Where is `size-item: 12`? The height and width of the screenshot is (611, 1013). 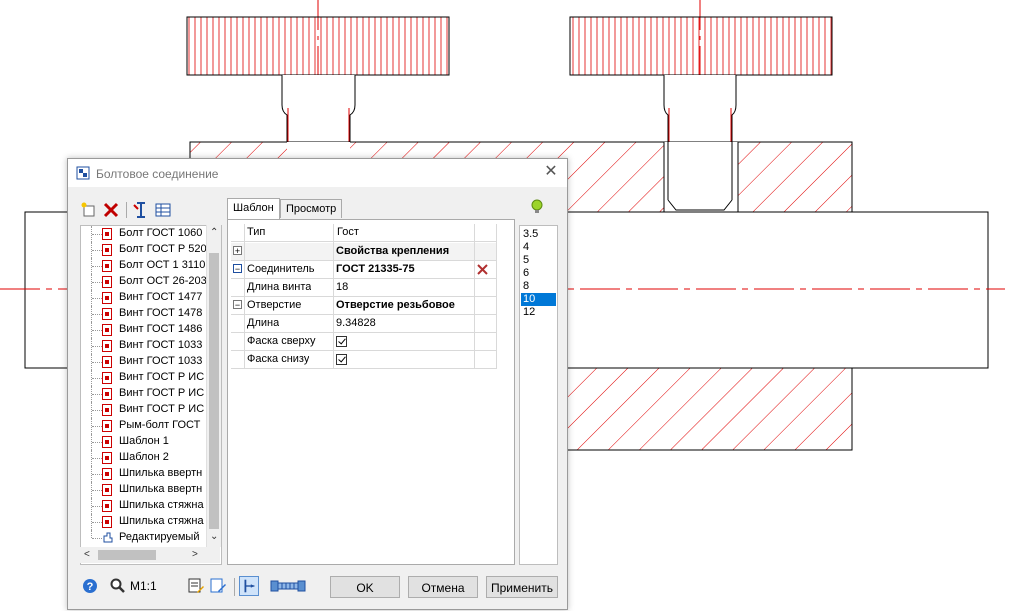
size-item: 12 is located at coordinates (538, 312).